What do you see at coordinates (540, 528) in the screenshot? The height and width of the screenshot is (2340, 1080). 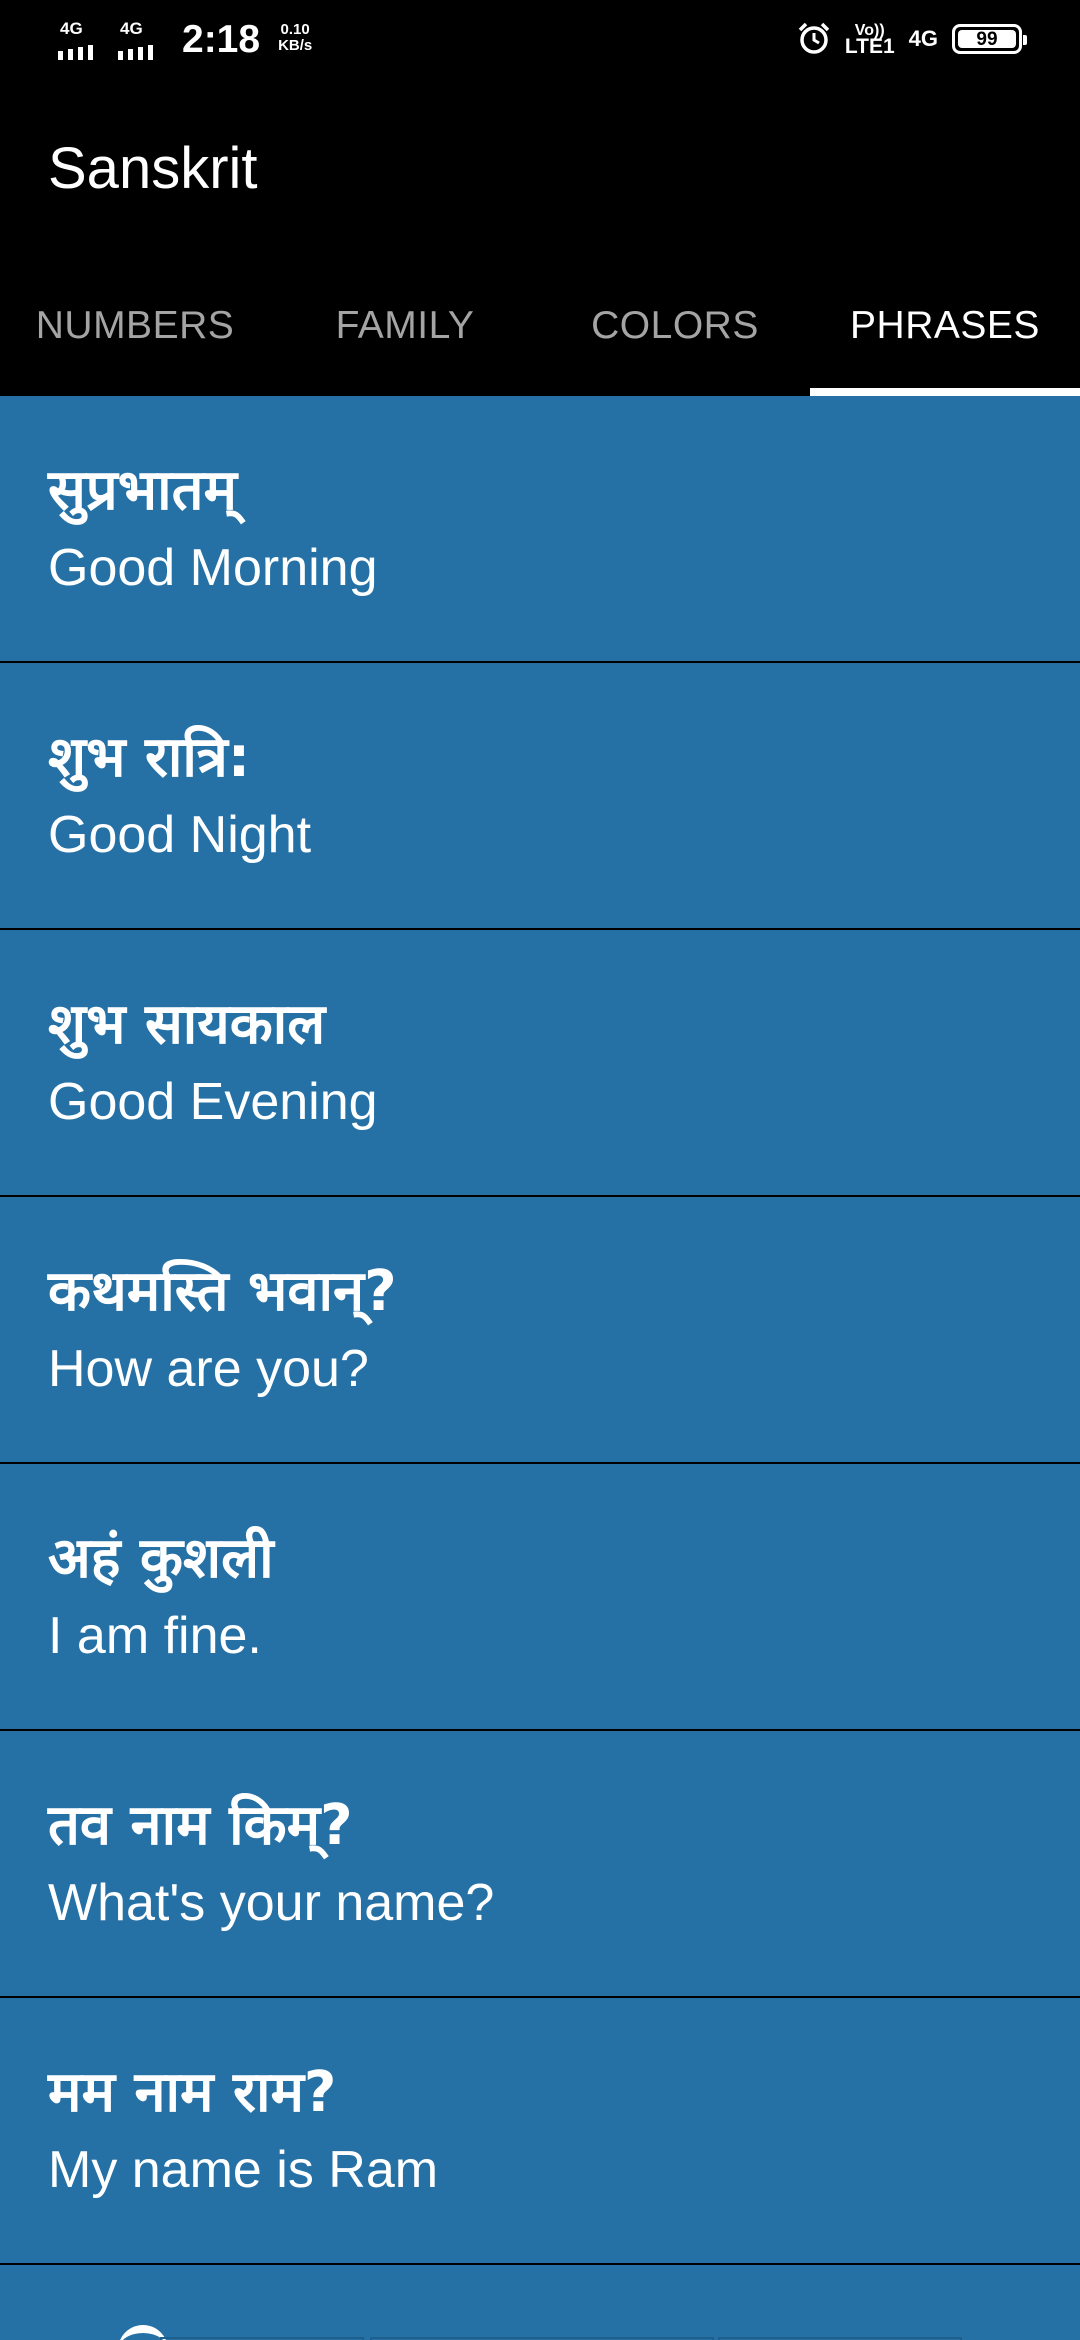 I see `list-item: सुप्रभातम् Good Morning` at bounding box center [540, 528].